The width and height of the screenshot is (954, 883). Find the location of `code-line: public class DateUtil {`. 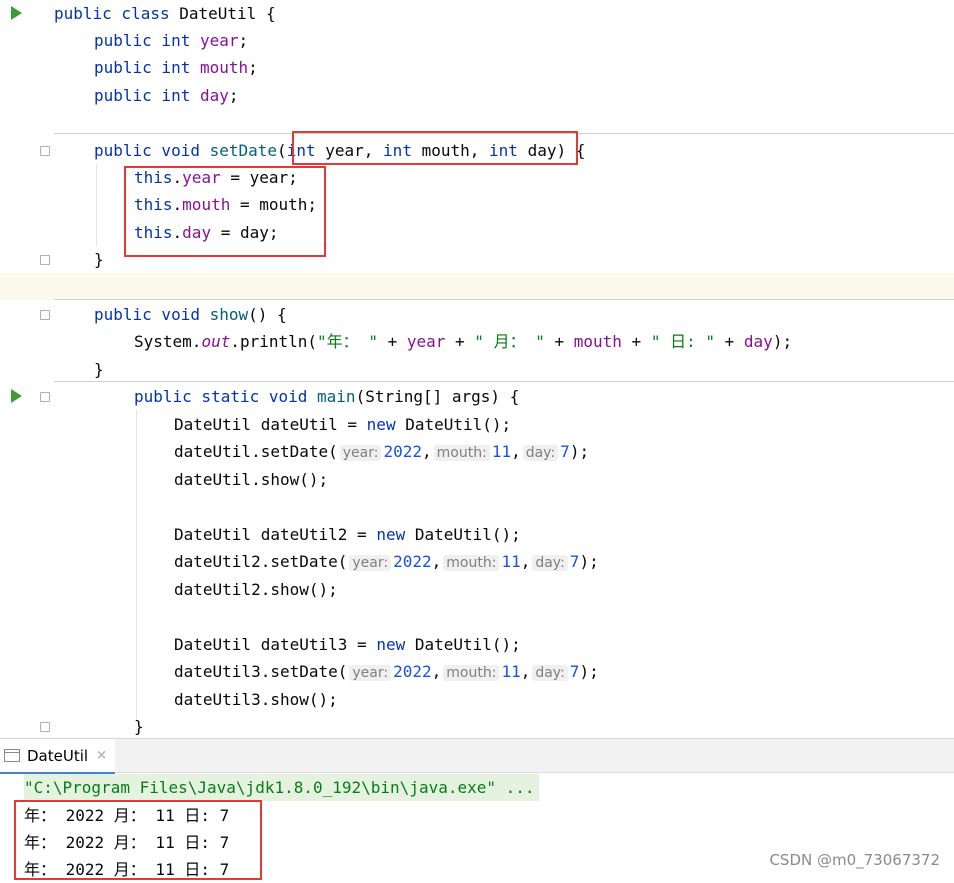

code-line: public class DateUtil { is located at coordinates (477, 13).